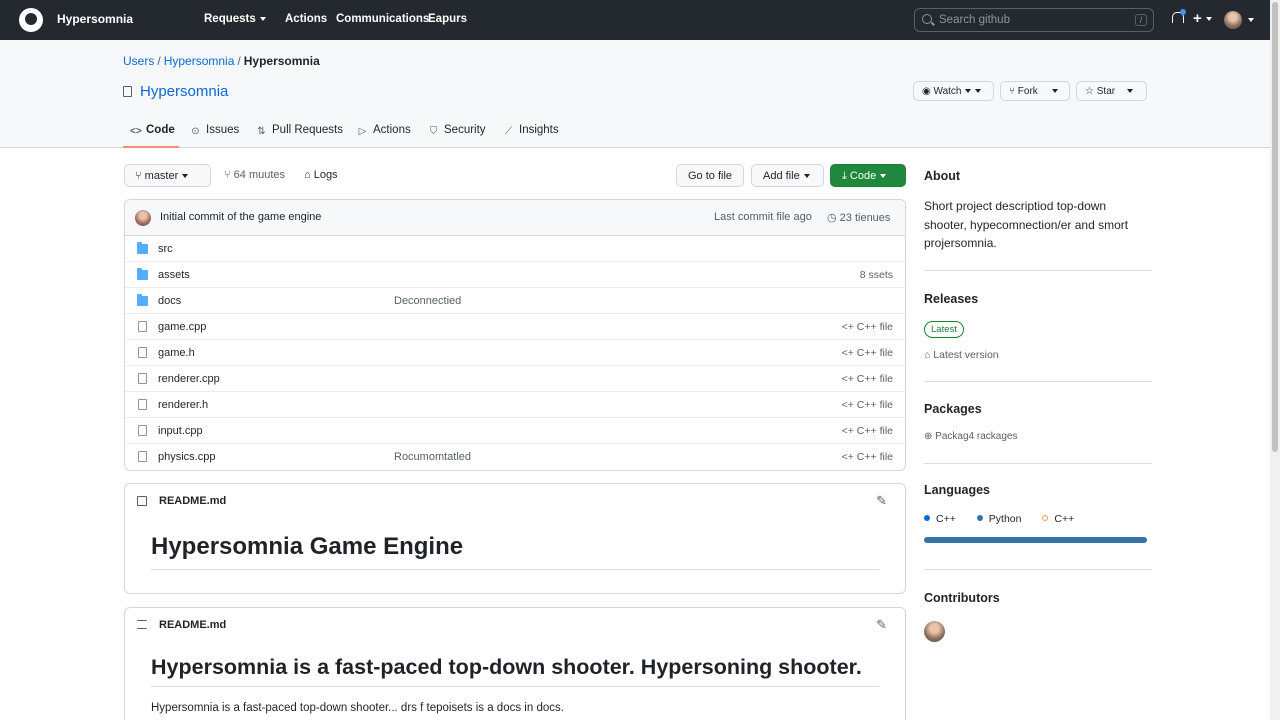 This screenshot has height=720, width=1280. Describe the element at coordinates (180, 431) in the screenshot. I see `file-name: input.cpp` at that location.